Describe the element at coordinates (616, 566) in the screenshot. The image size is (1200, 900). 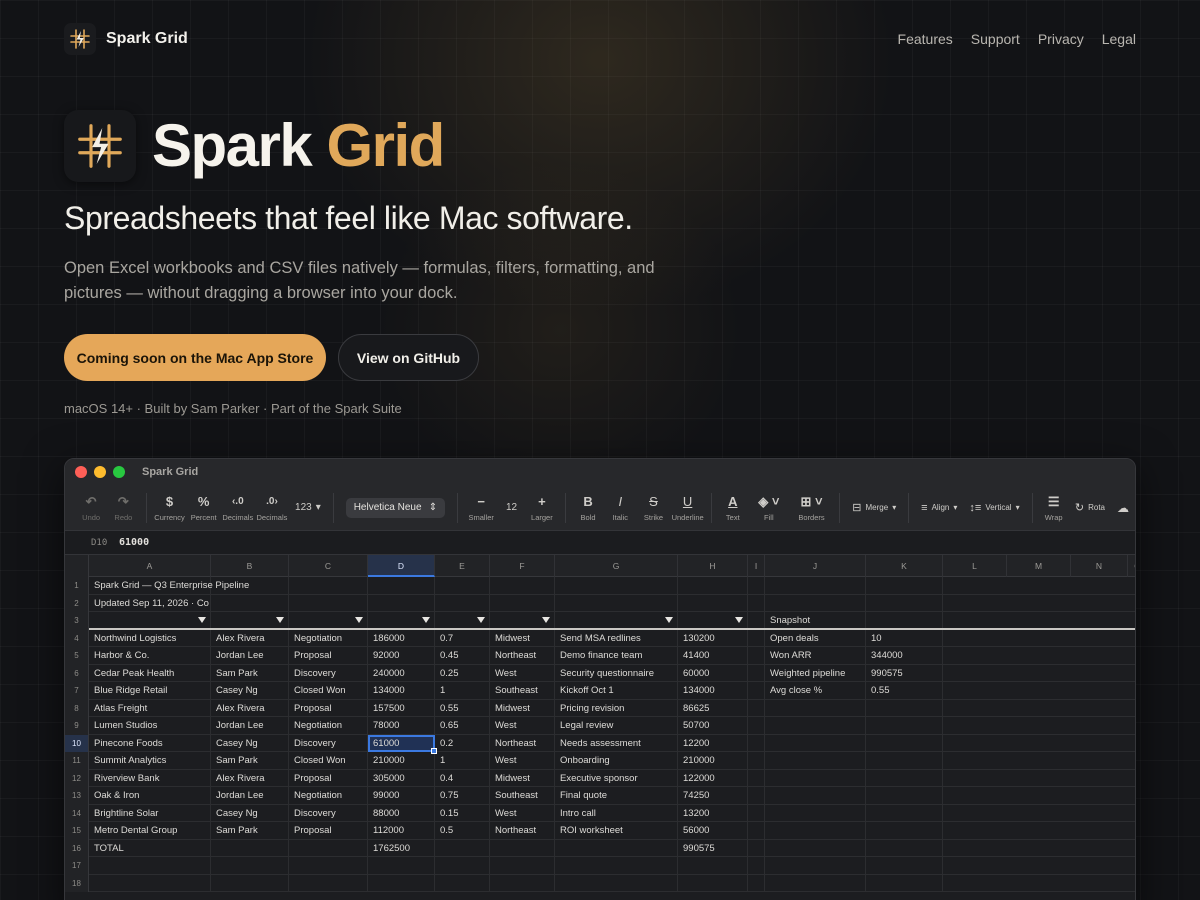
I see `column-header-g: G` at that location.